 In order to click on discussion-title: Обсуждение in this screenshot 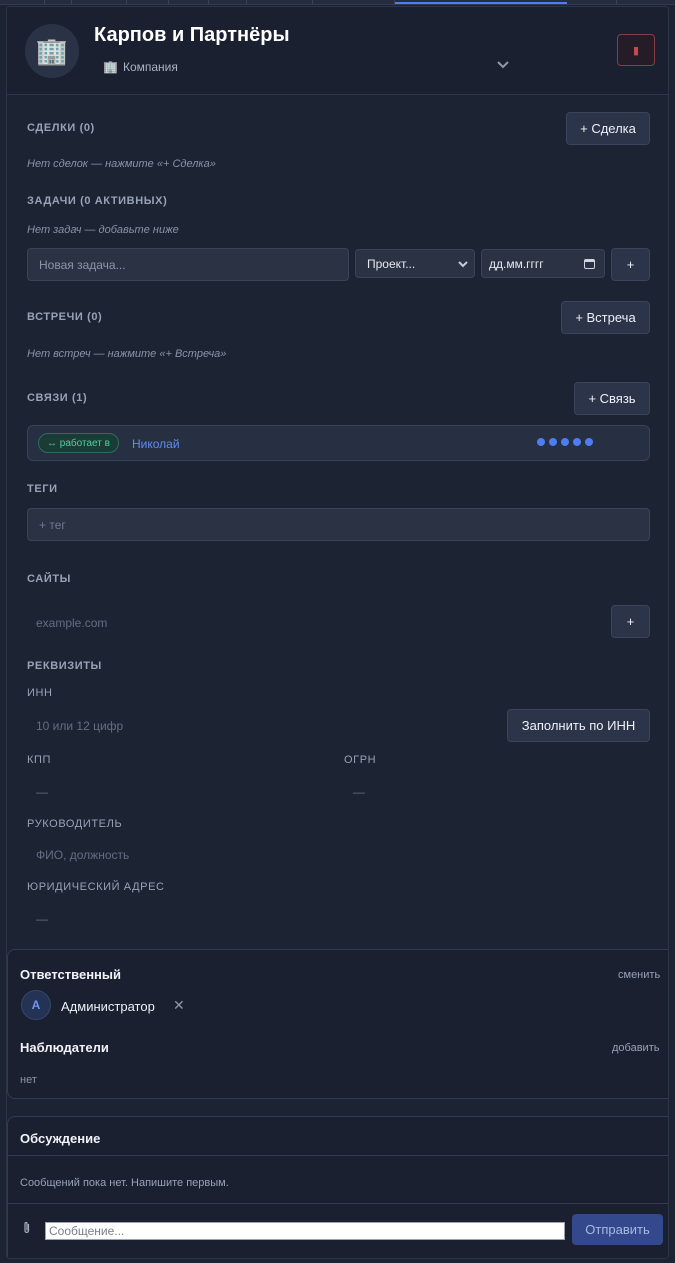, I will do `click(60, 1138)`.